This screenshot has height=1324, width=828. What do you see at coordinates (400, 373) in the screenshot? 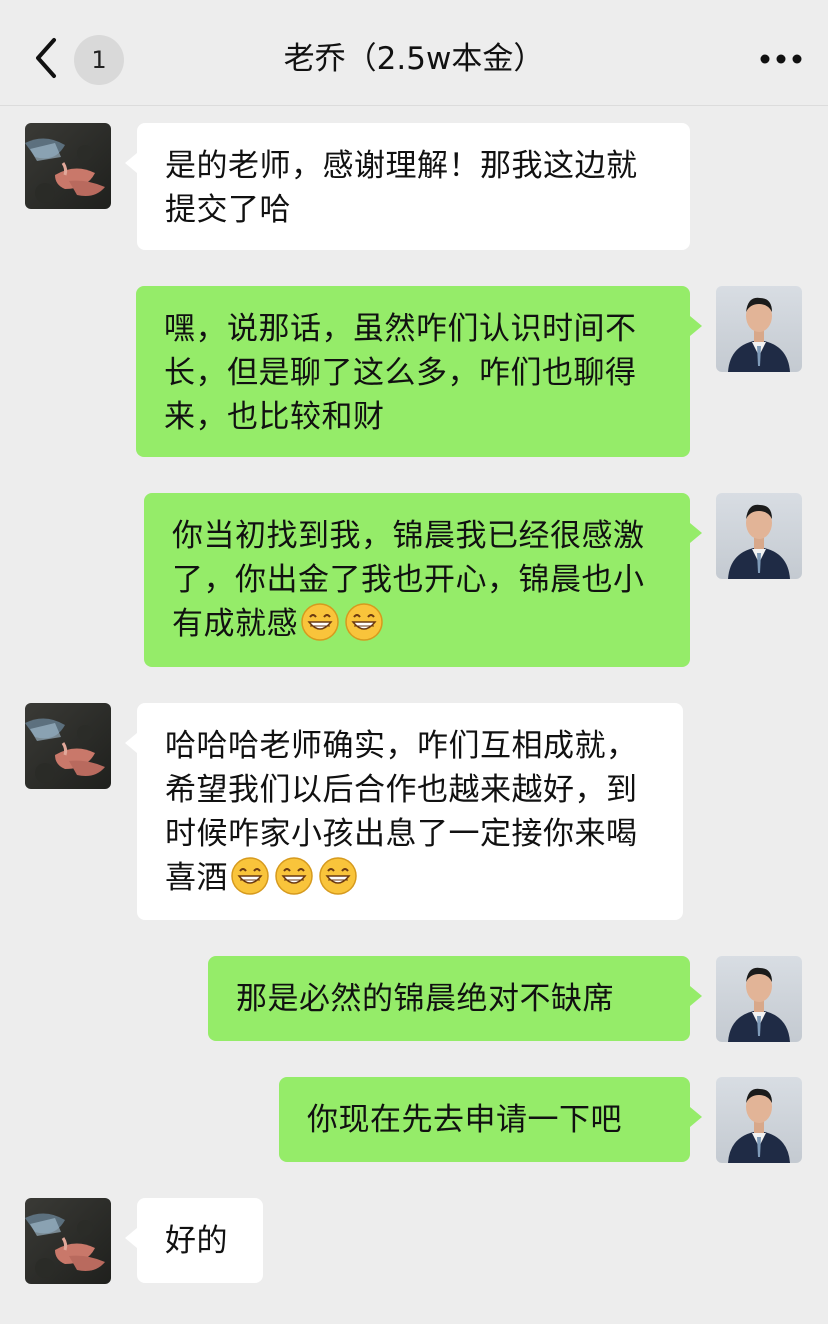
I see `message-text: 嘿，说那话，虽然咋们认识时间不长，但是聊了这么多，咋们也聊得来，也比较和财` at bounding box center [400, 373].